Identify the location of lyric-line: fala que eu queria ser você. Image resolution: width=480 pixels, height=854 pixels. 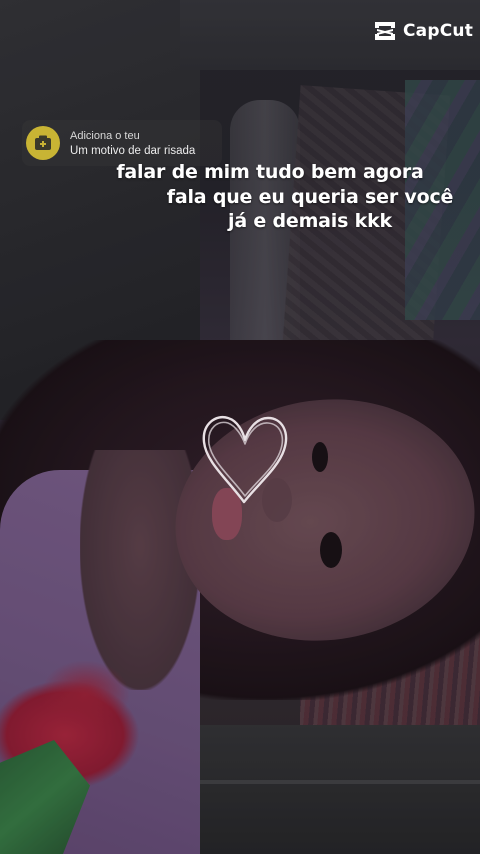
(310, 196).